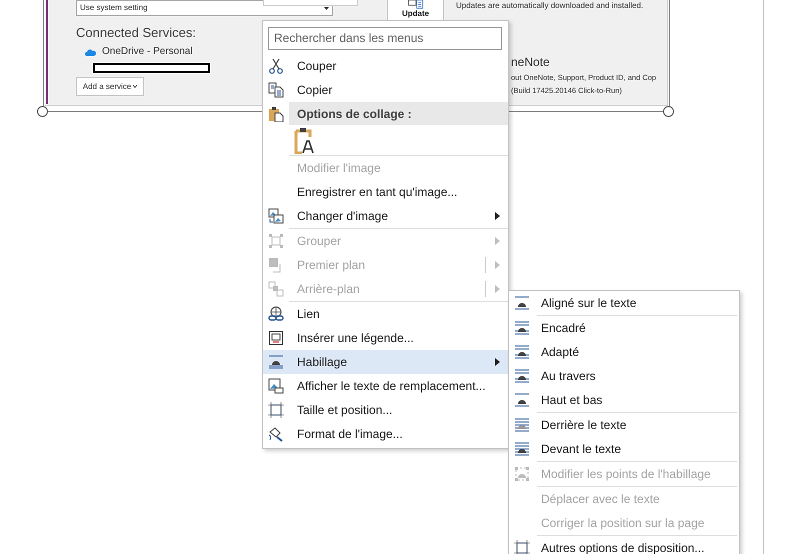  I want to click on menu-item: Habillage, so click(385, 362).